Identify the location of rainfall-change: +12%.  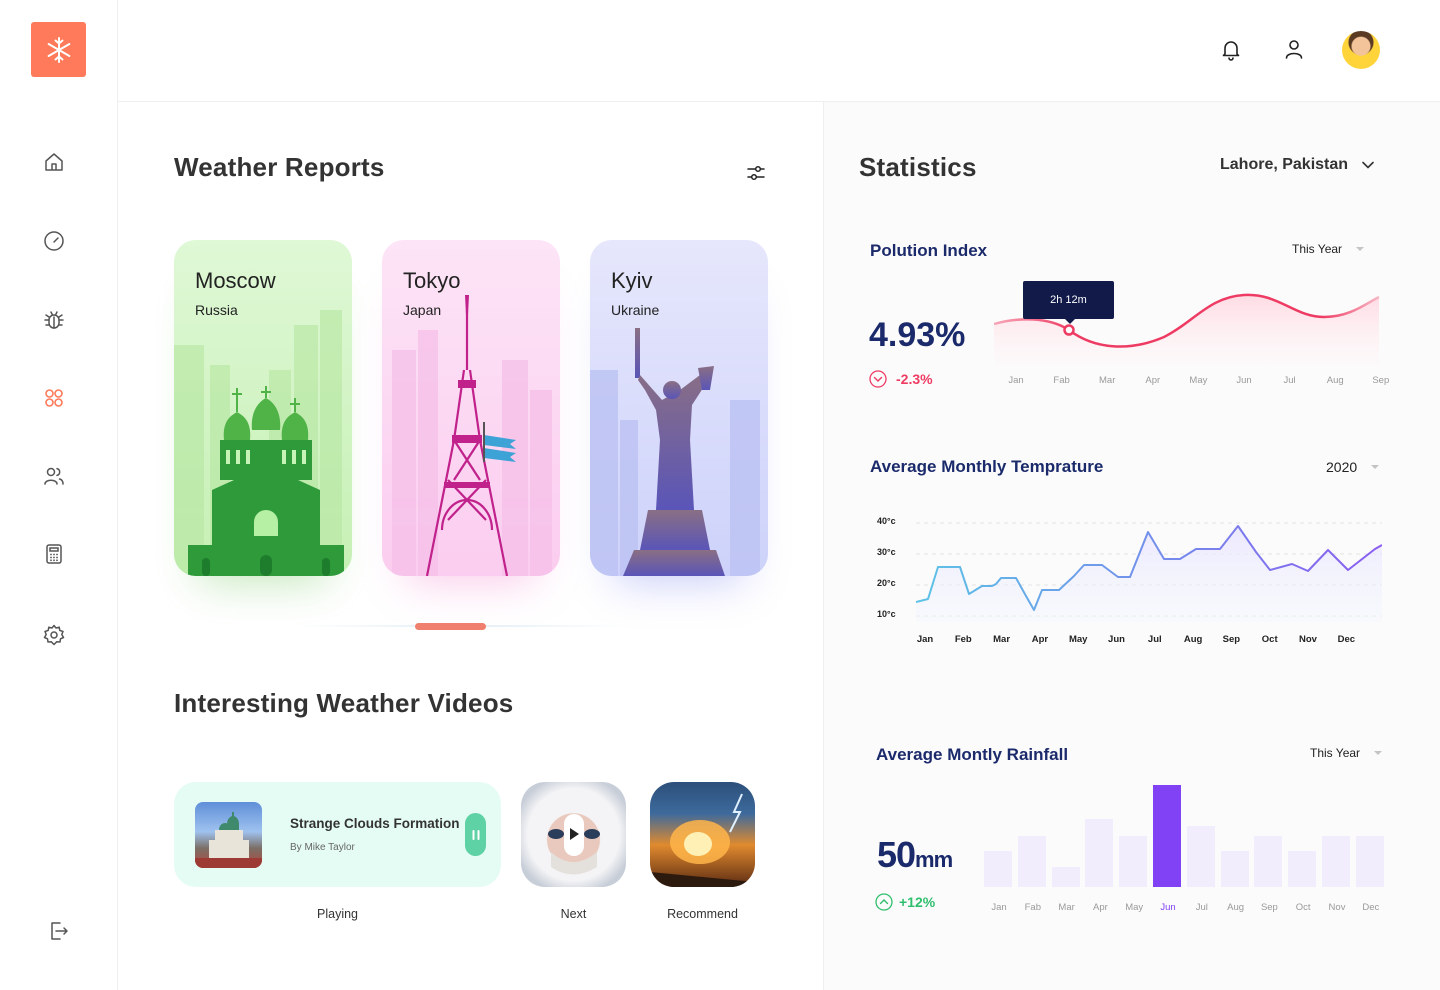
(905, 902).